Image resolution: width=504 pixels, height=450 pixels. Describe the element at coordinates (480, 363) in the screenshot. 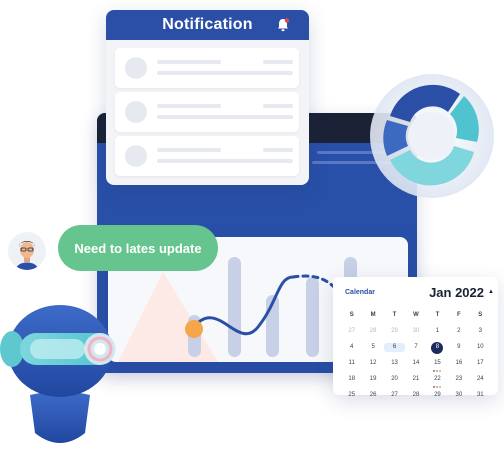

I see `calendar-day: 17` at that location.